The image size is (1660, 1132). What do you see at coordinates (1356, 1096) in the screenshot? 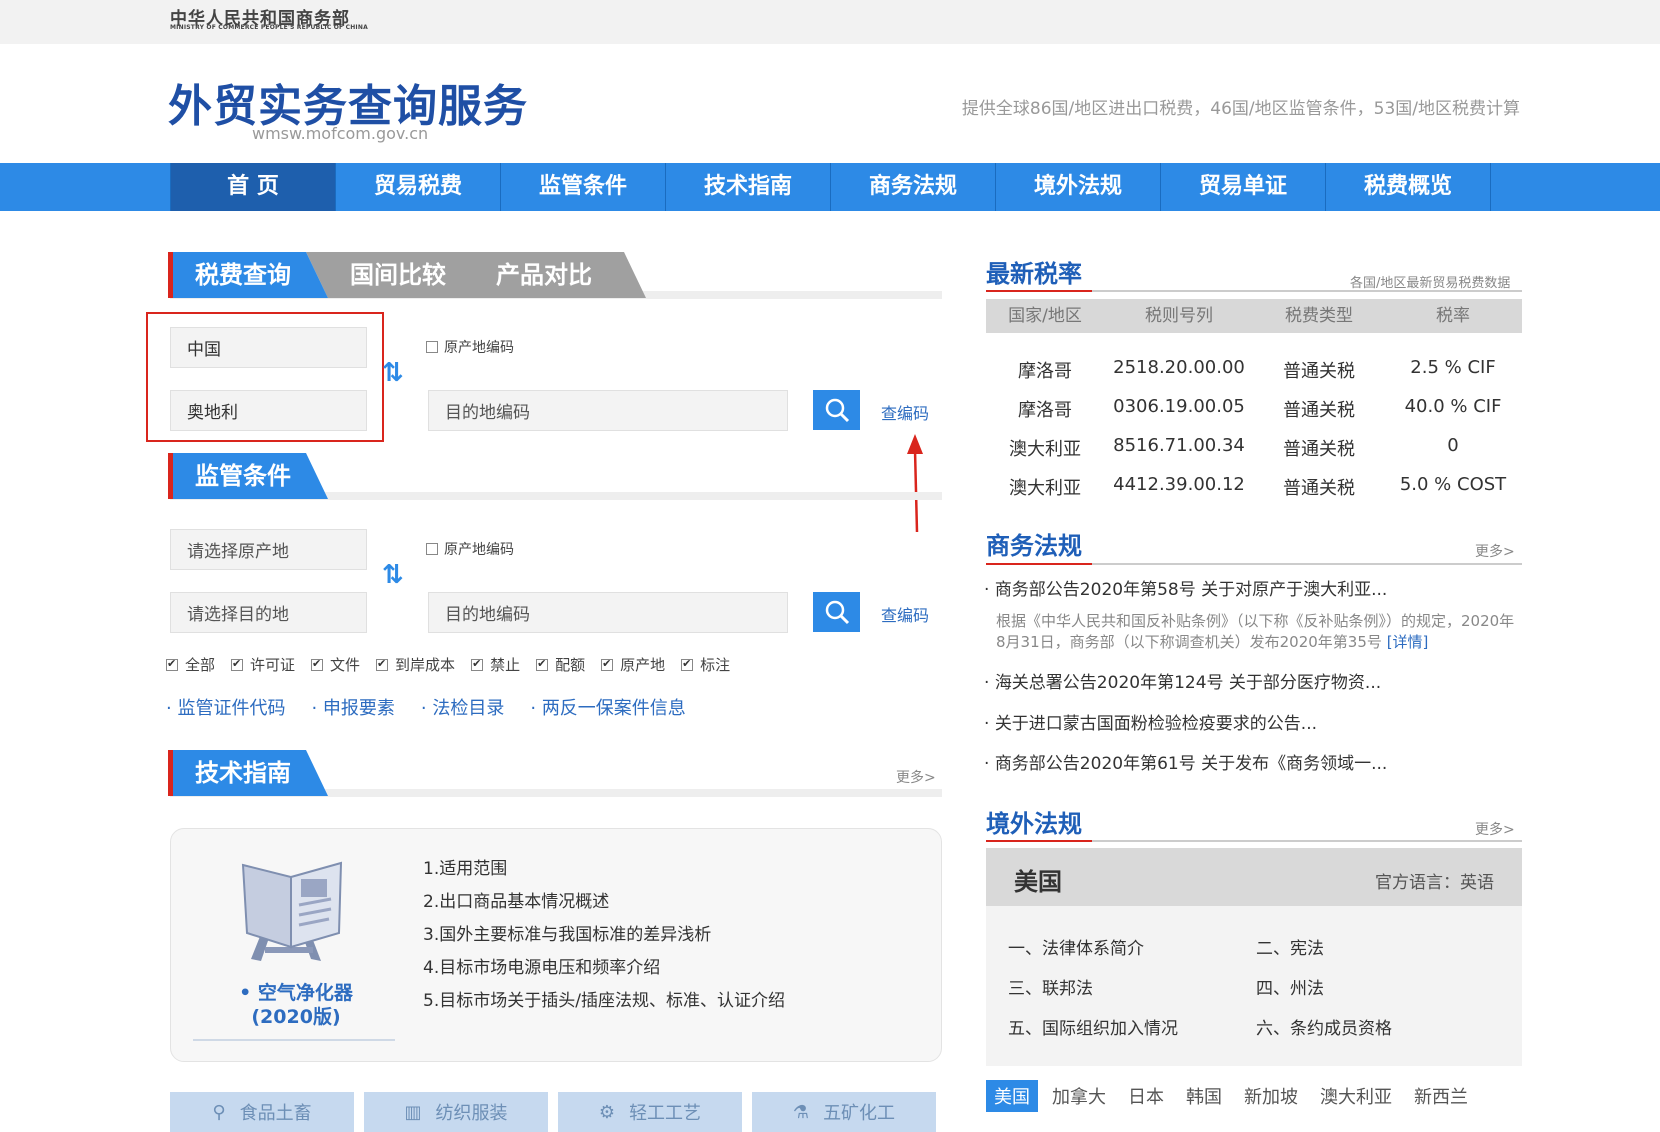
I see `country-tab-australia: 澳大利亚` at bounding box center [1356, 1096].